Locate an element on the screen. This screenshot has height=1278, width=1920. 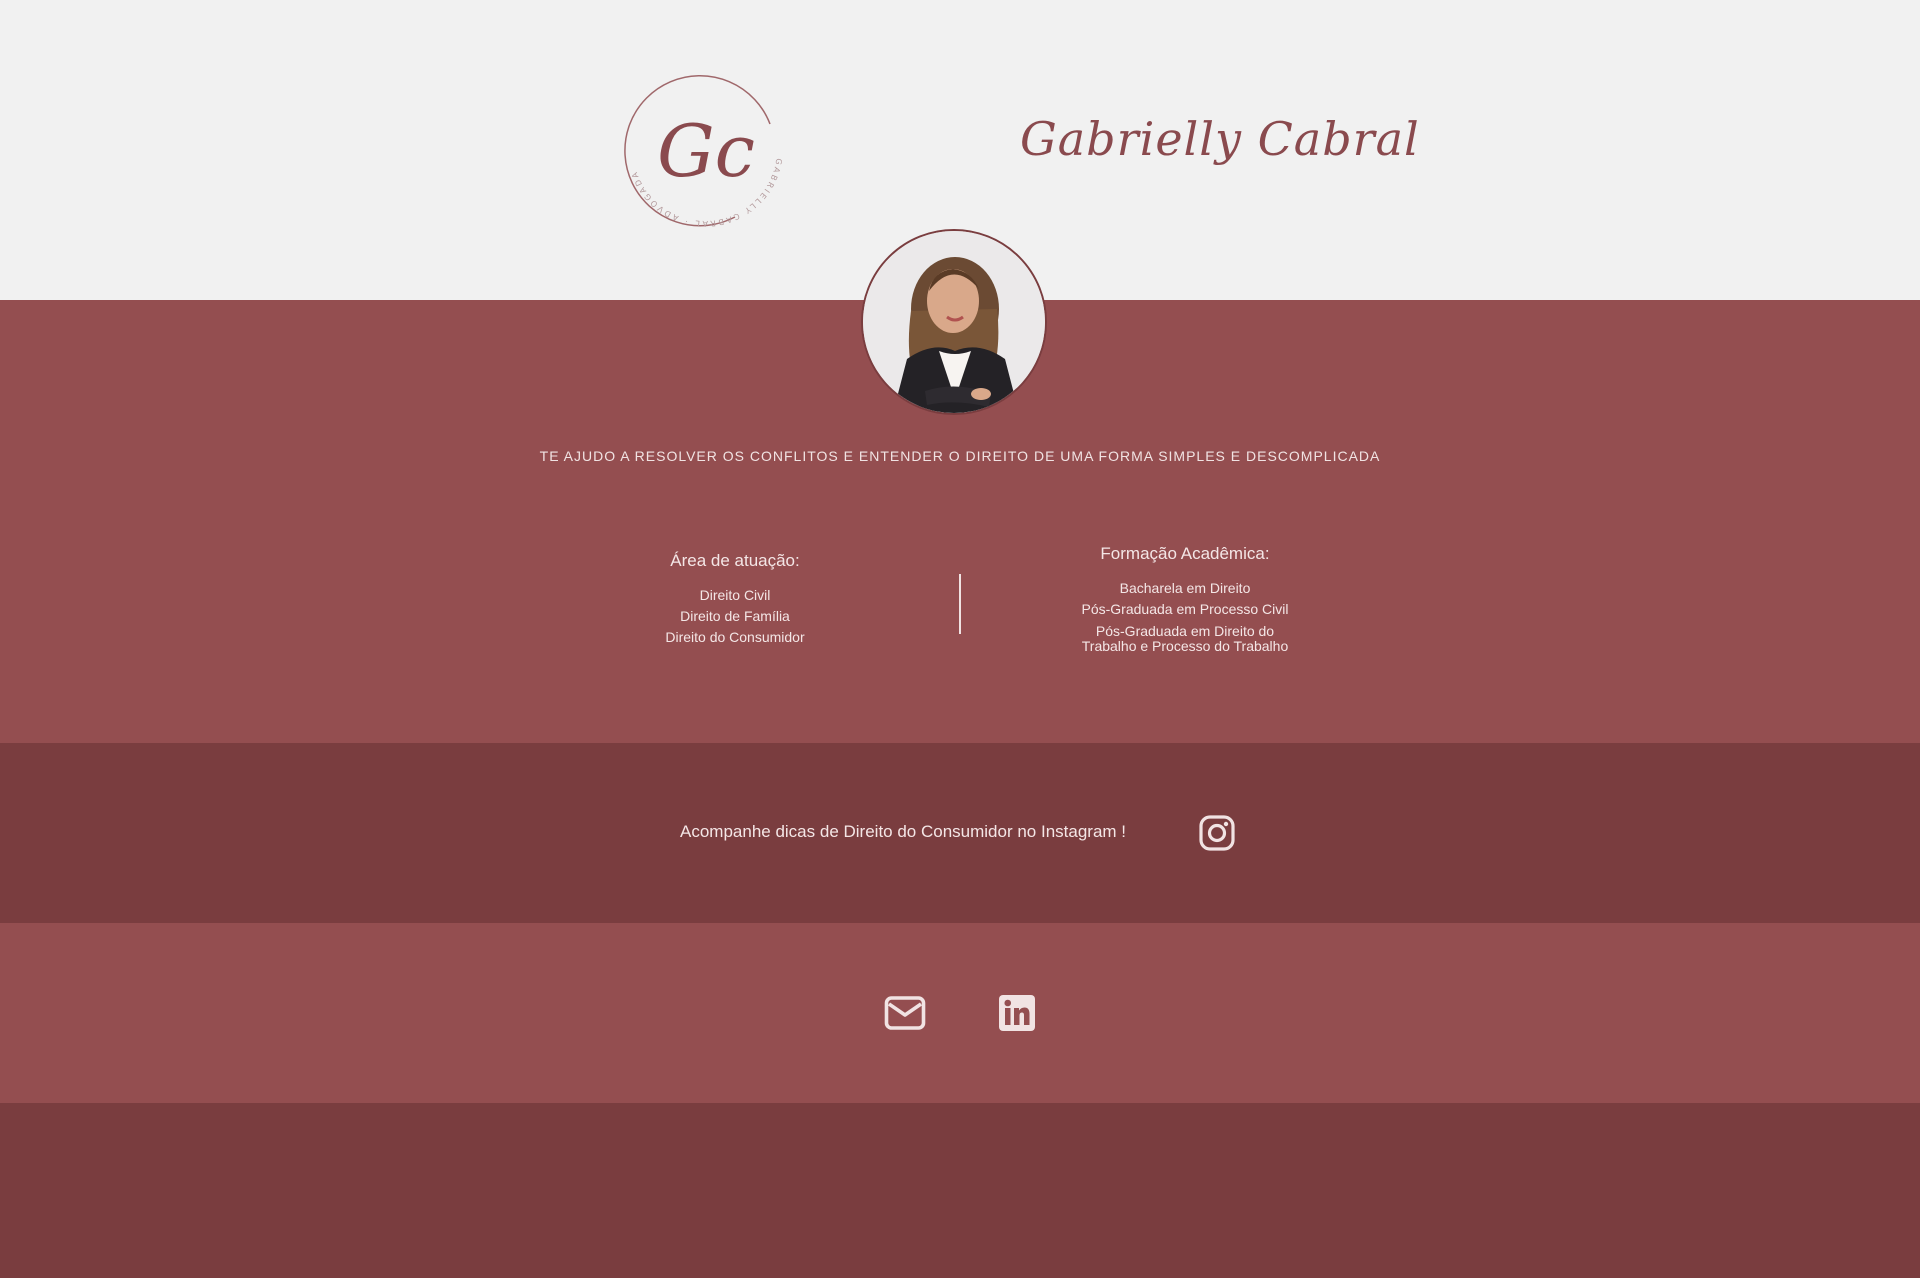
academic-background-title: Formação Acadêmica: is located at coordinates (1185, 553).